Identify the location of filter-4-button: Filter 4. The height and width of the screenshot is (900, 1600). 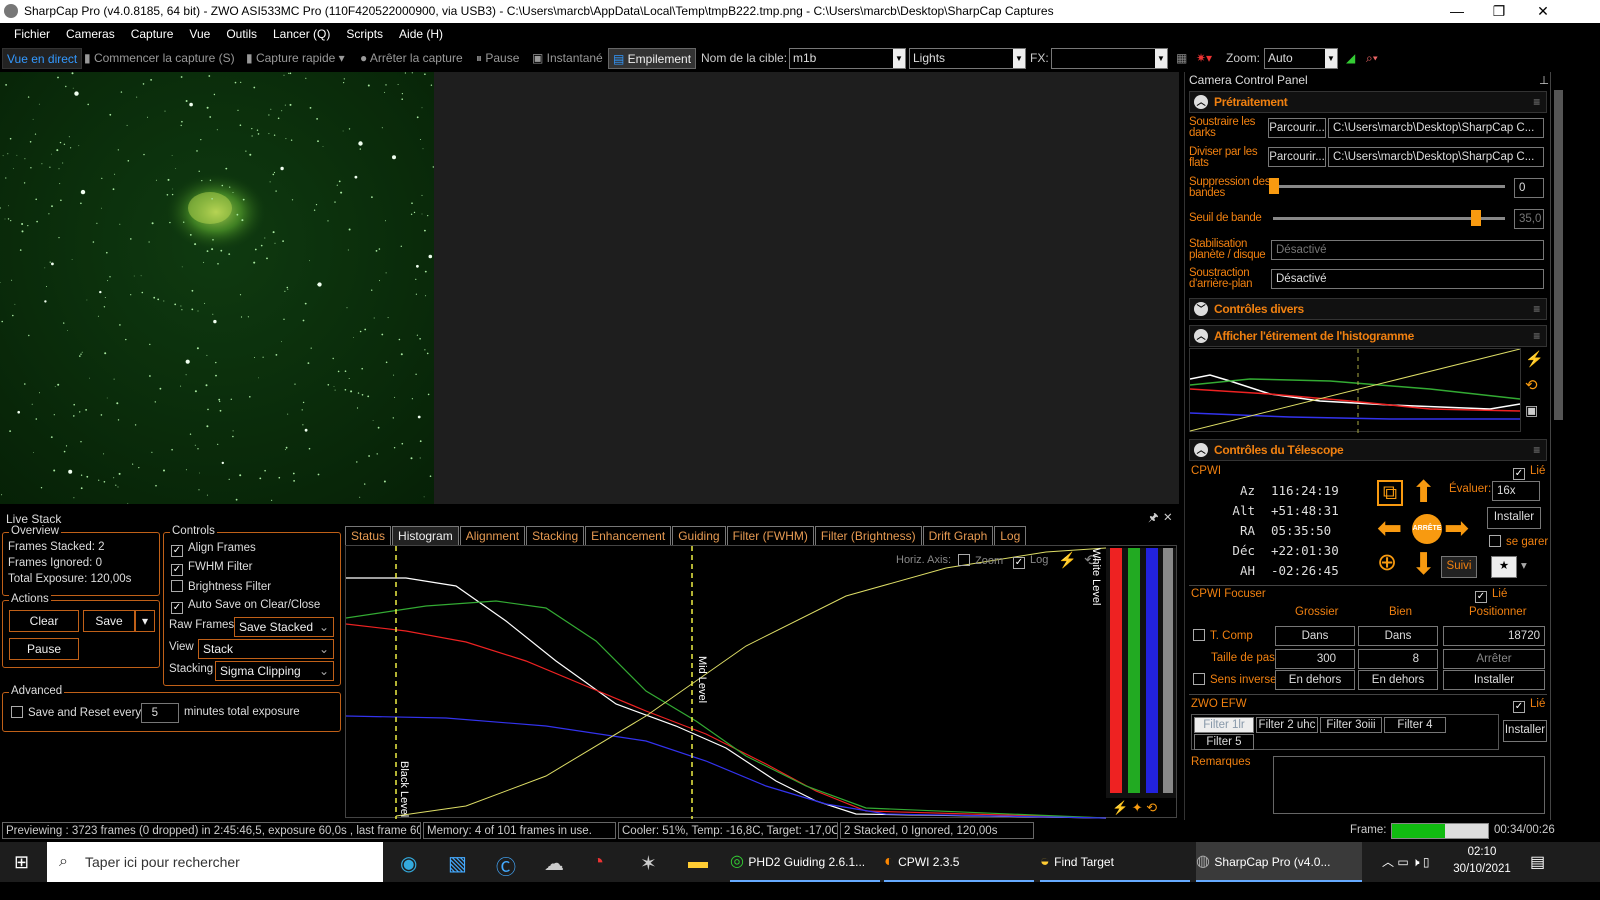
(1415, 725).